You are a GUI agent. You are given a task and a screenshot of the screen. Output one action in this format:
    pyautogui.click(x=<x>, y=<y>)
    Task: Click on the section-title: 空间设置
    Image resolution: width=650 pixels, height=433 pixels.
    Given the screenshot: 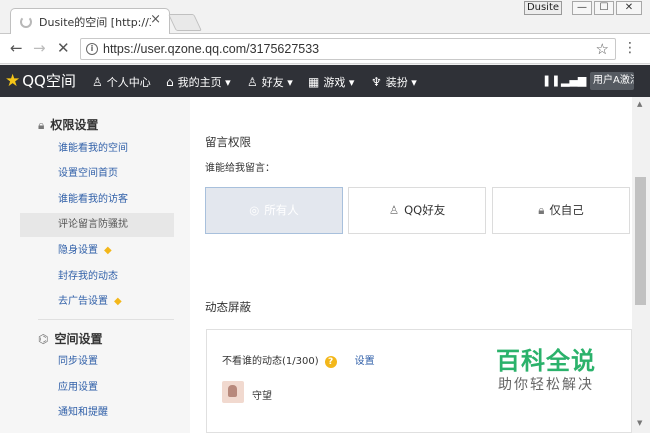 What is the action you would take?
    pyautogui.click(x=78, y=339)
    